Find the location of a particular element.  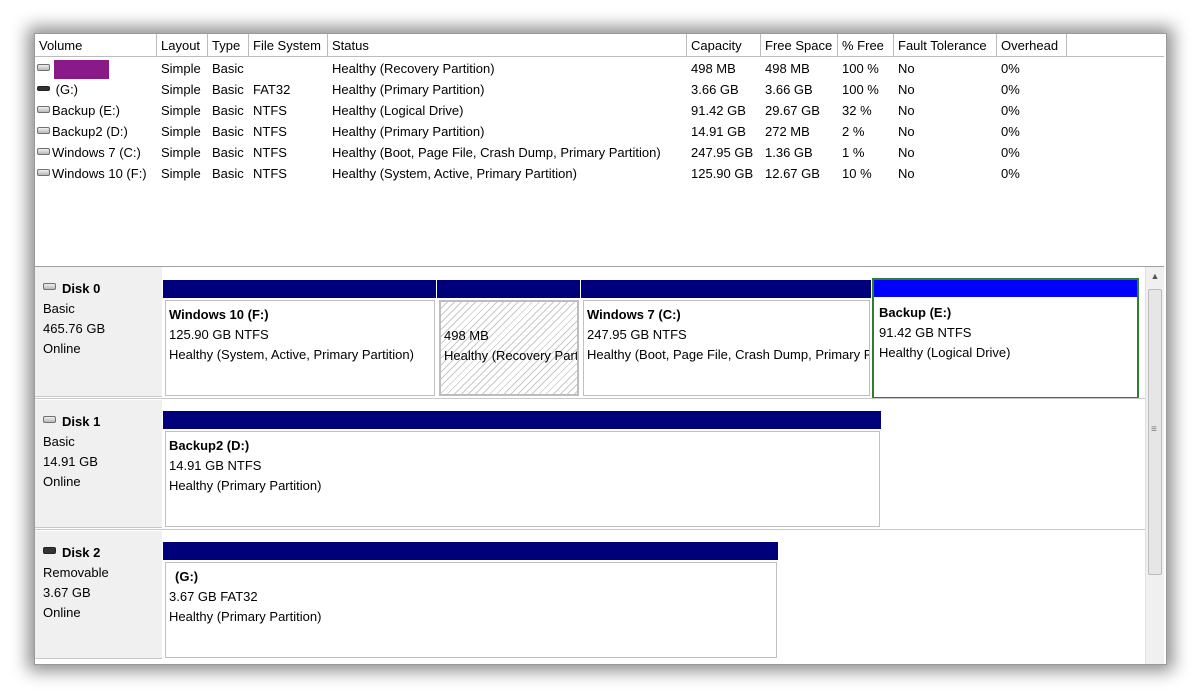

grip-icon: ≡ is located at coordinates (1154, 429).